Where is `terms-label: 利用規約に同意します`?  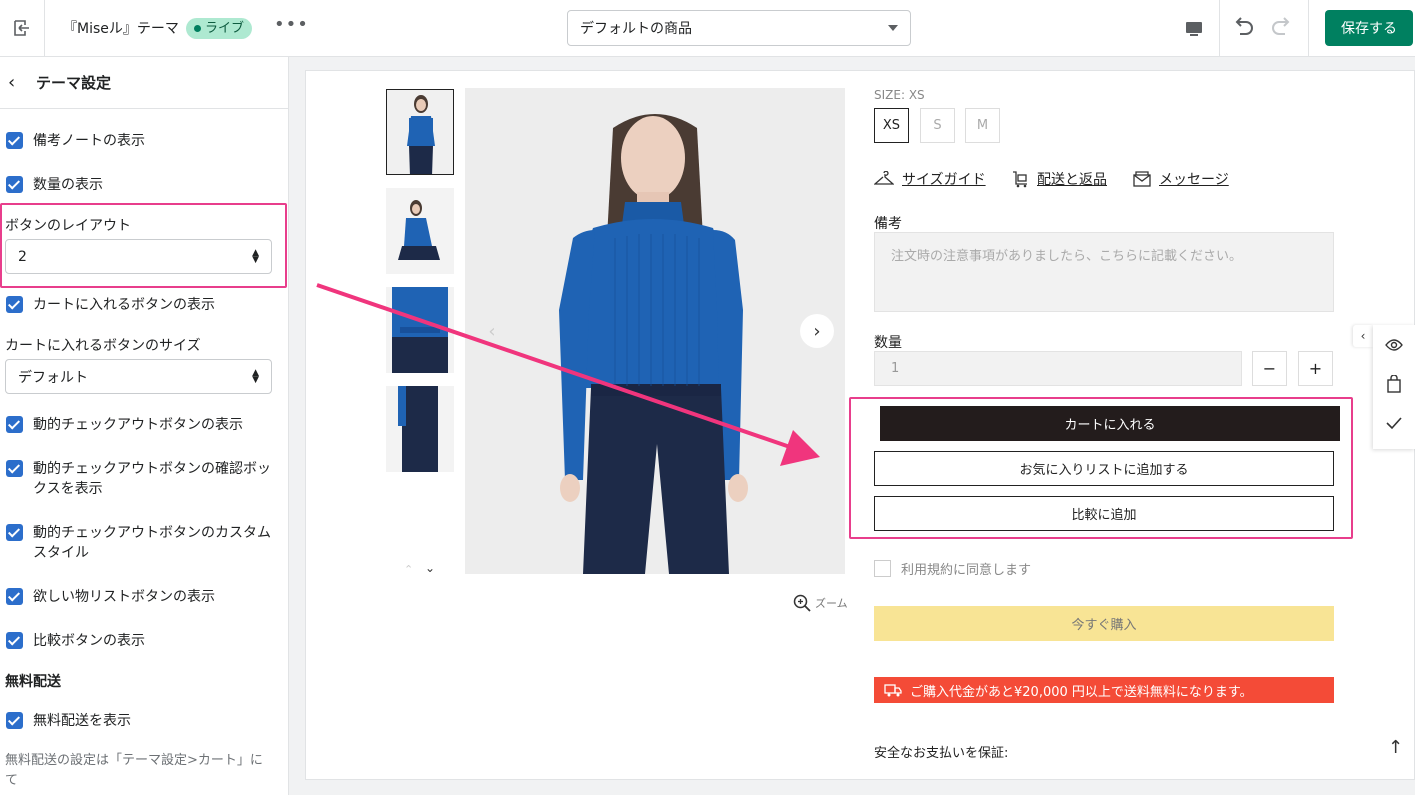 terms-label: 利用規約に同意します is located at coordinates (966, 570).